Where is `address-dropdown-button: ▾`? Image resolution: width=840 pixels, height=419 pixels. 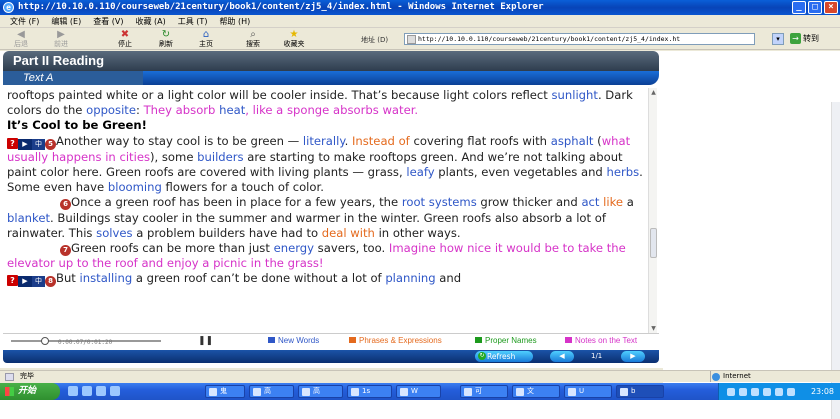 address-dropdown-button: ▾ is located at coordinates (778, 39).